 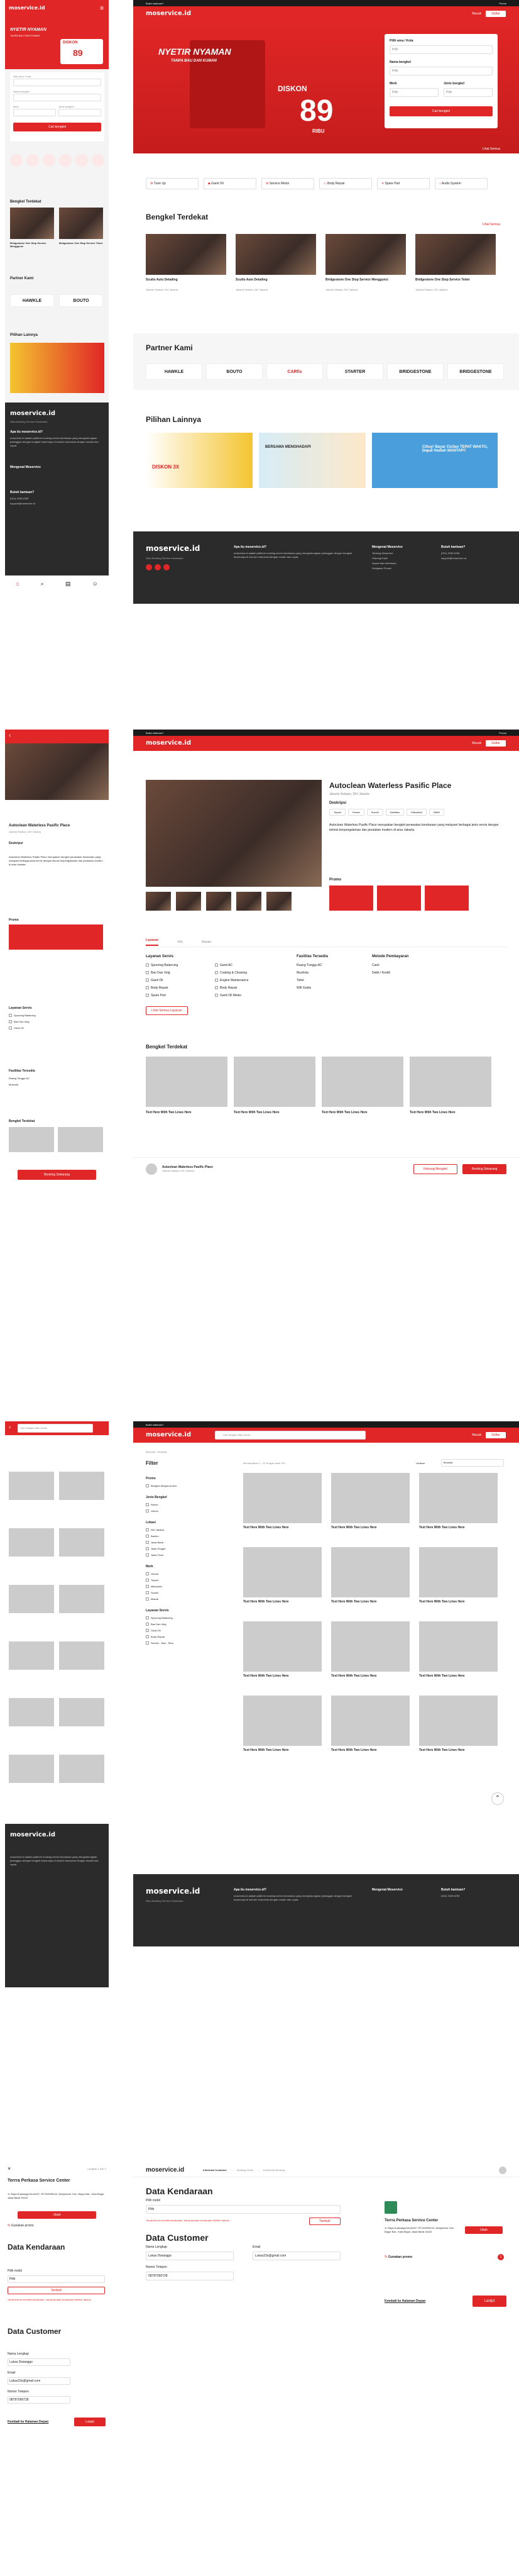 I want to click on filter-loc-3: Jawa Barat, so click(x=154, y=1543).